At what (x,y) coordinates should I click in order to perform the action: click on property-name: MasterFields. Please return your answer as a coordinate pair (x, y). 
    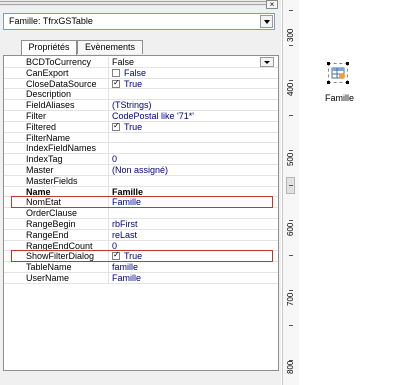
    Looking at the image, I should click on (52, 180).